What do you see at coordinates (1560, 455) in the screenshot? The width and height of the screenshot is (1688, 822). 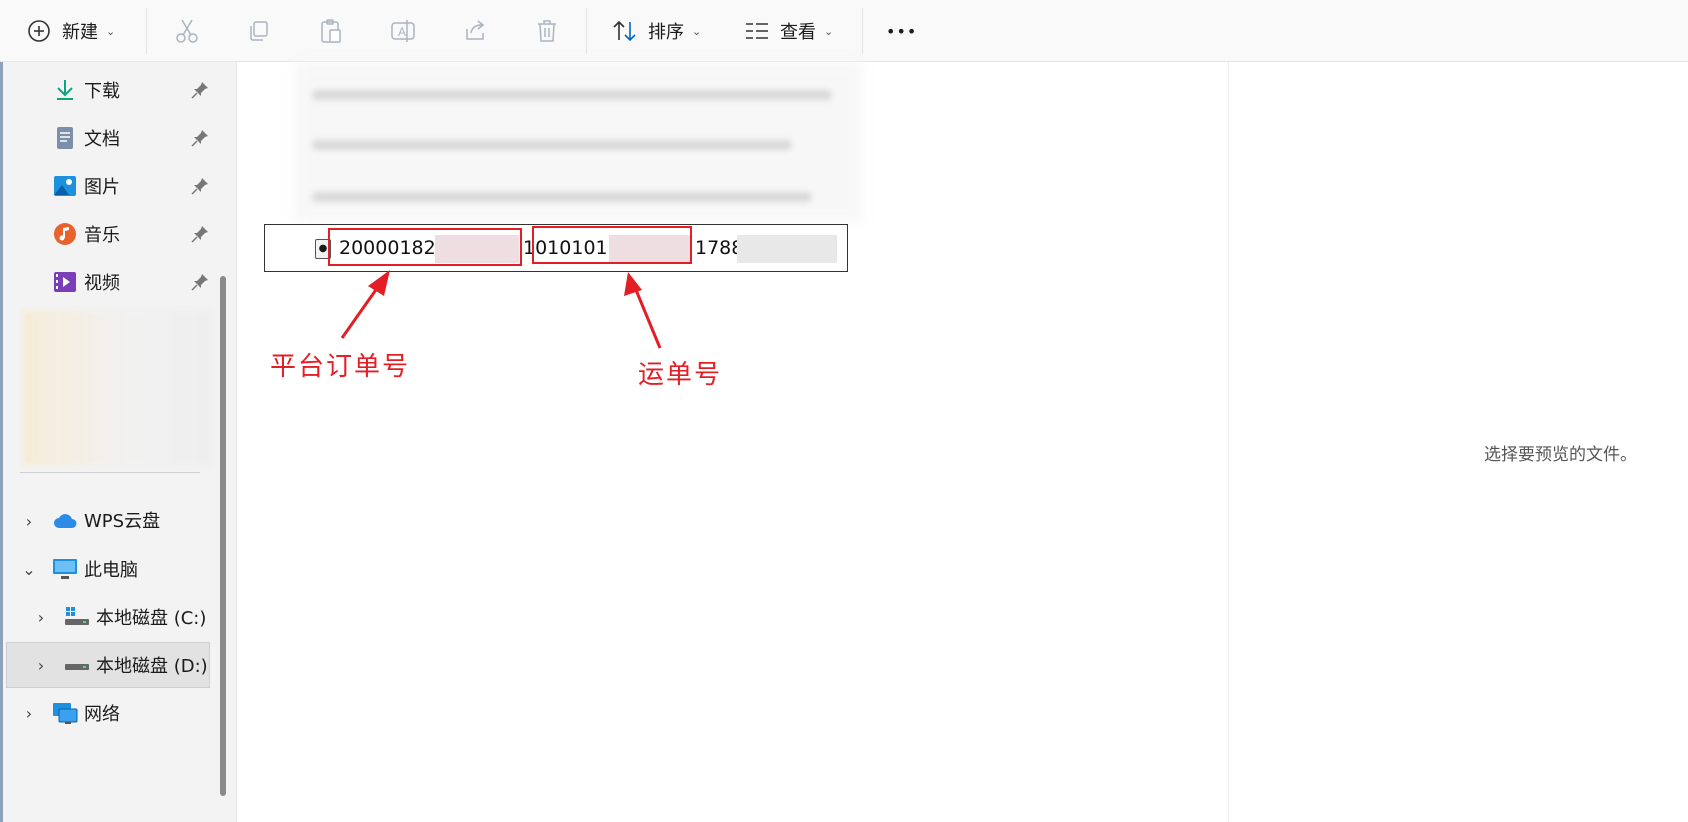 I see `preview-empty-message: 选择要预览的文件。` at bounding box center [1560, 455].